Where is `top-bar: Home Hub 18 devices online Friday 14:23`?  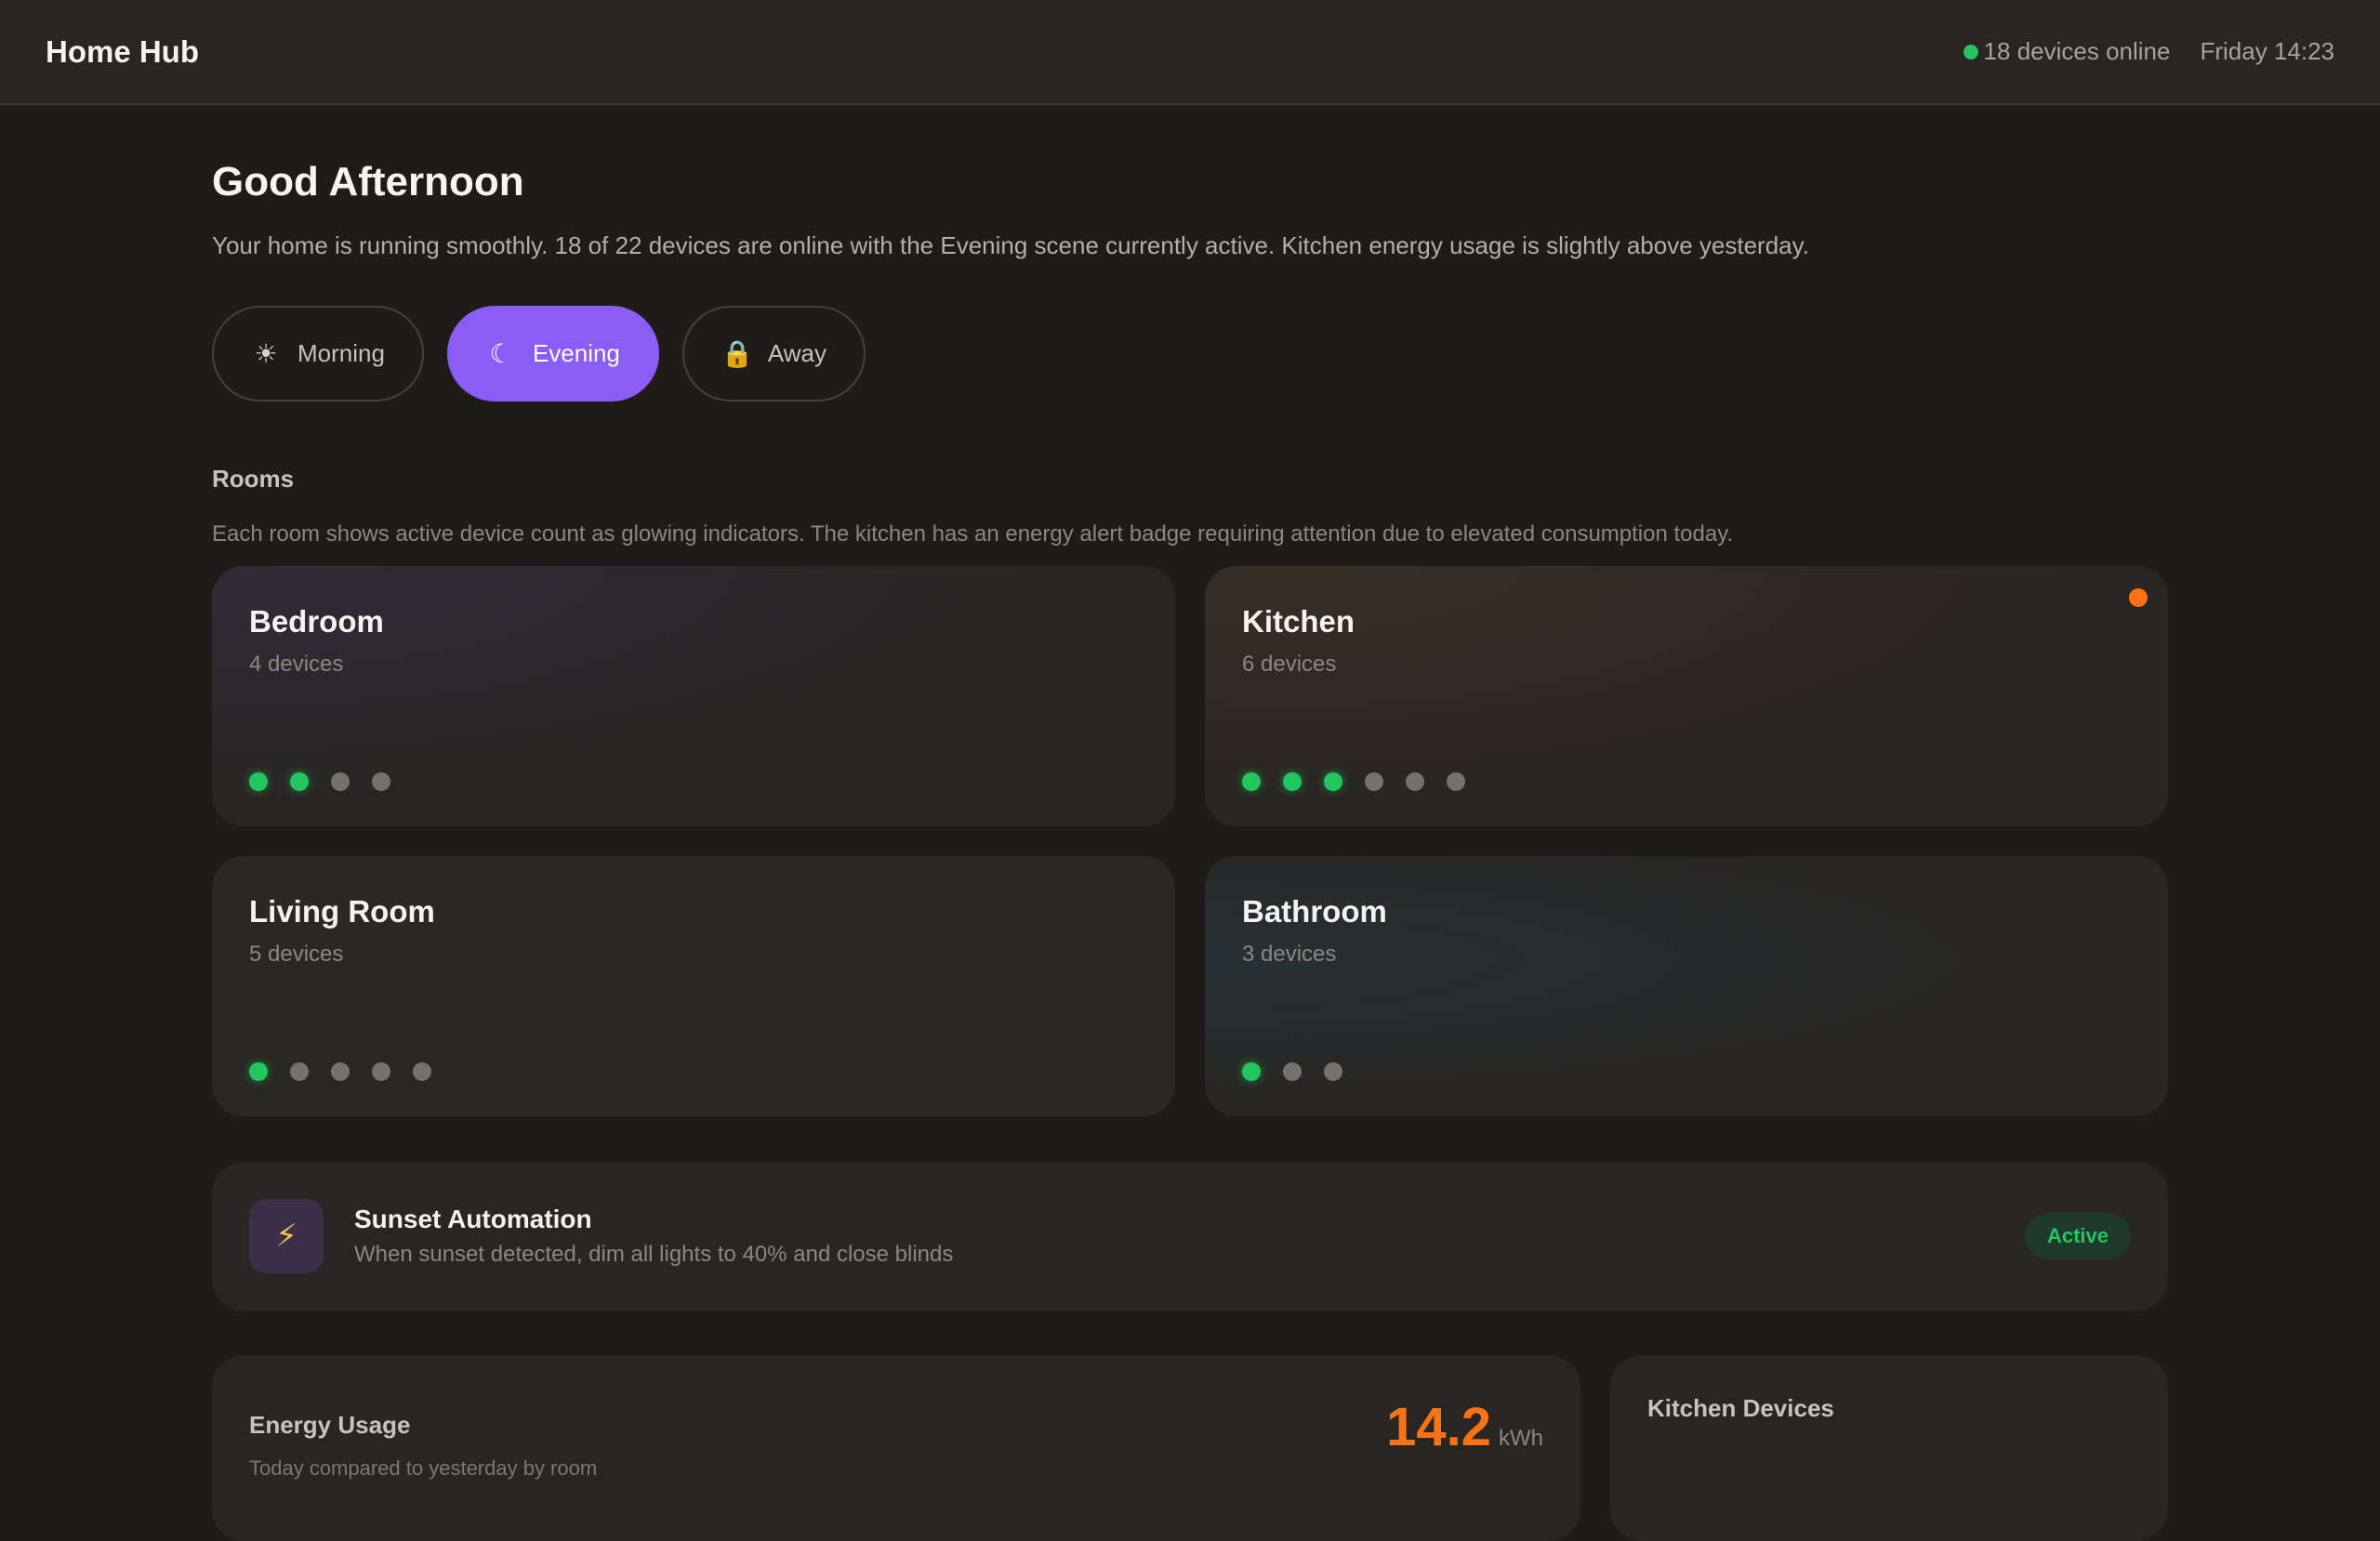 top-bar: Home Hub 18 devices online Friday 14:23 is located at coordinates (1190, 52).